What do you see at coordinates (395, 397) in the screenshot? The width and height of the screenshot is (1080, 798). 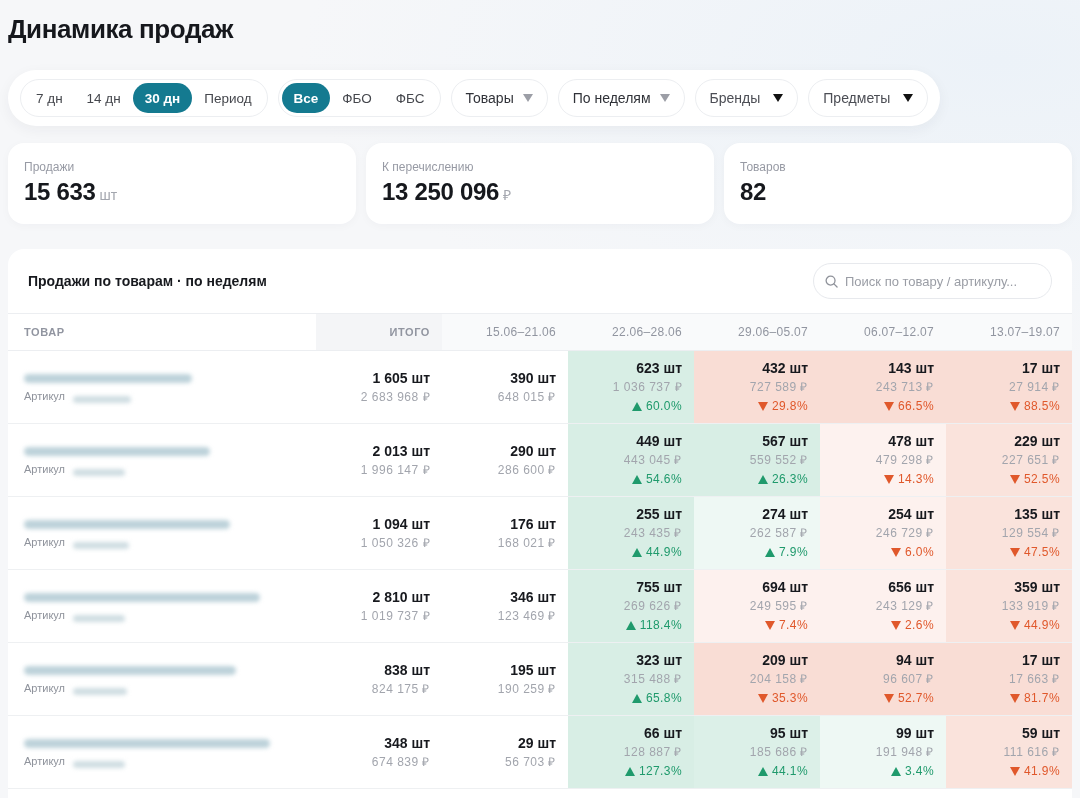 I see `revenue-amount: 2 683 968 ₽` at bounding box center [395, 397].